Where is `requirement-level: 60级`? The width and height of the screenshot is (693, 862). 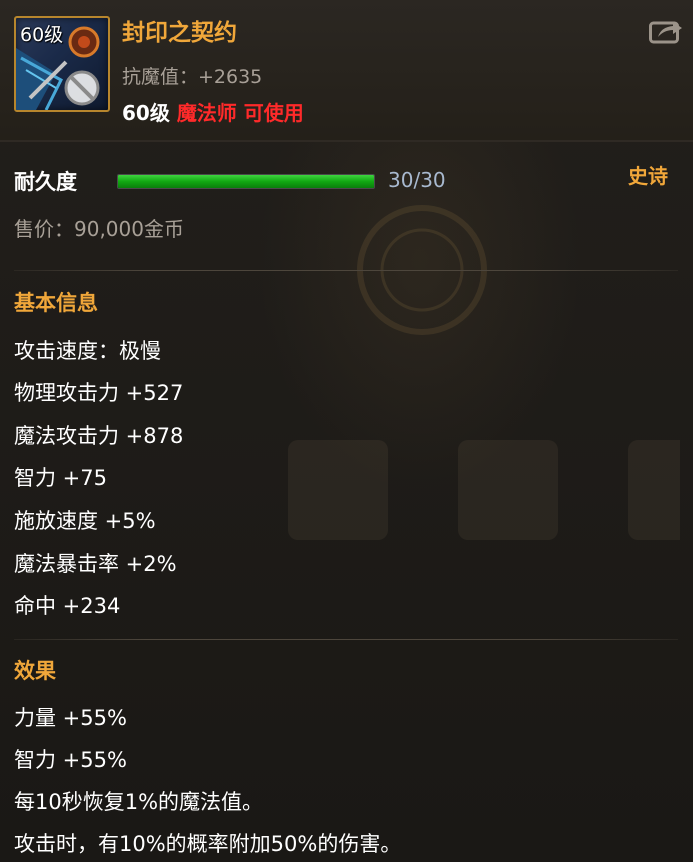
requirement-level: 60级 is located at coordinates (146, 113).